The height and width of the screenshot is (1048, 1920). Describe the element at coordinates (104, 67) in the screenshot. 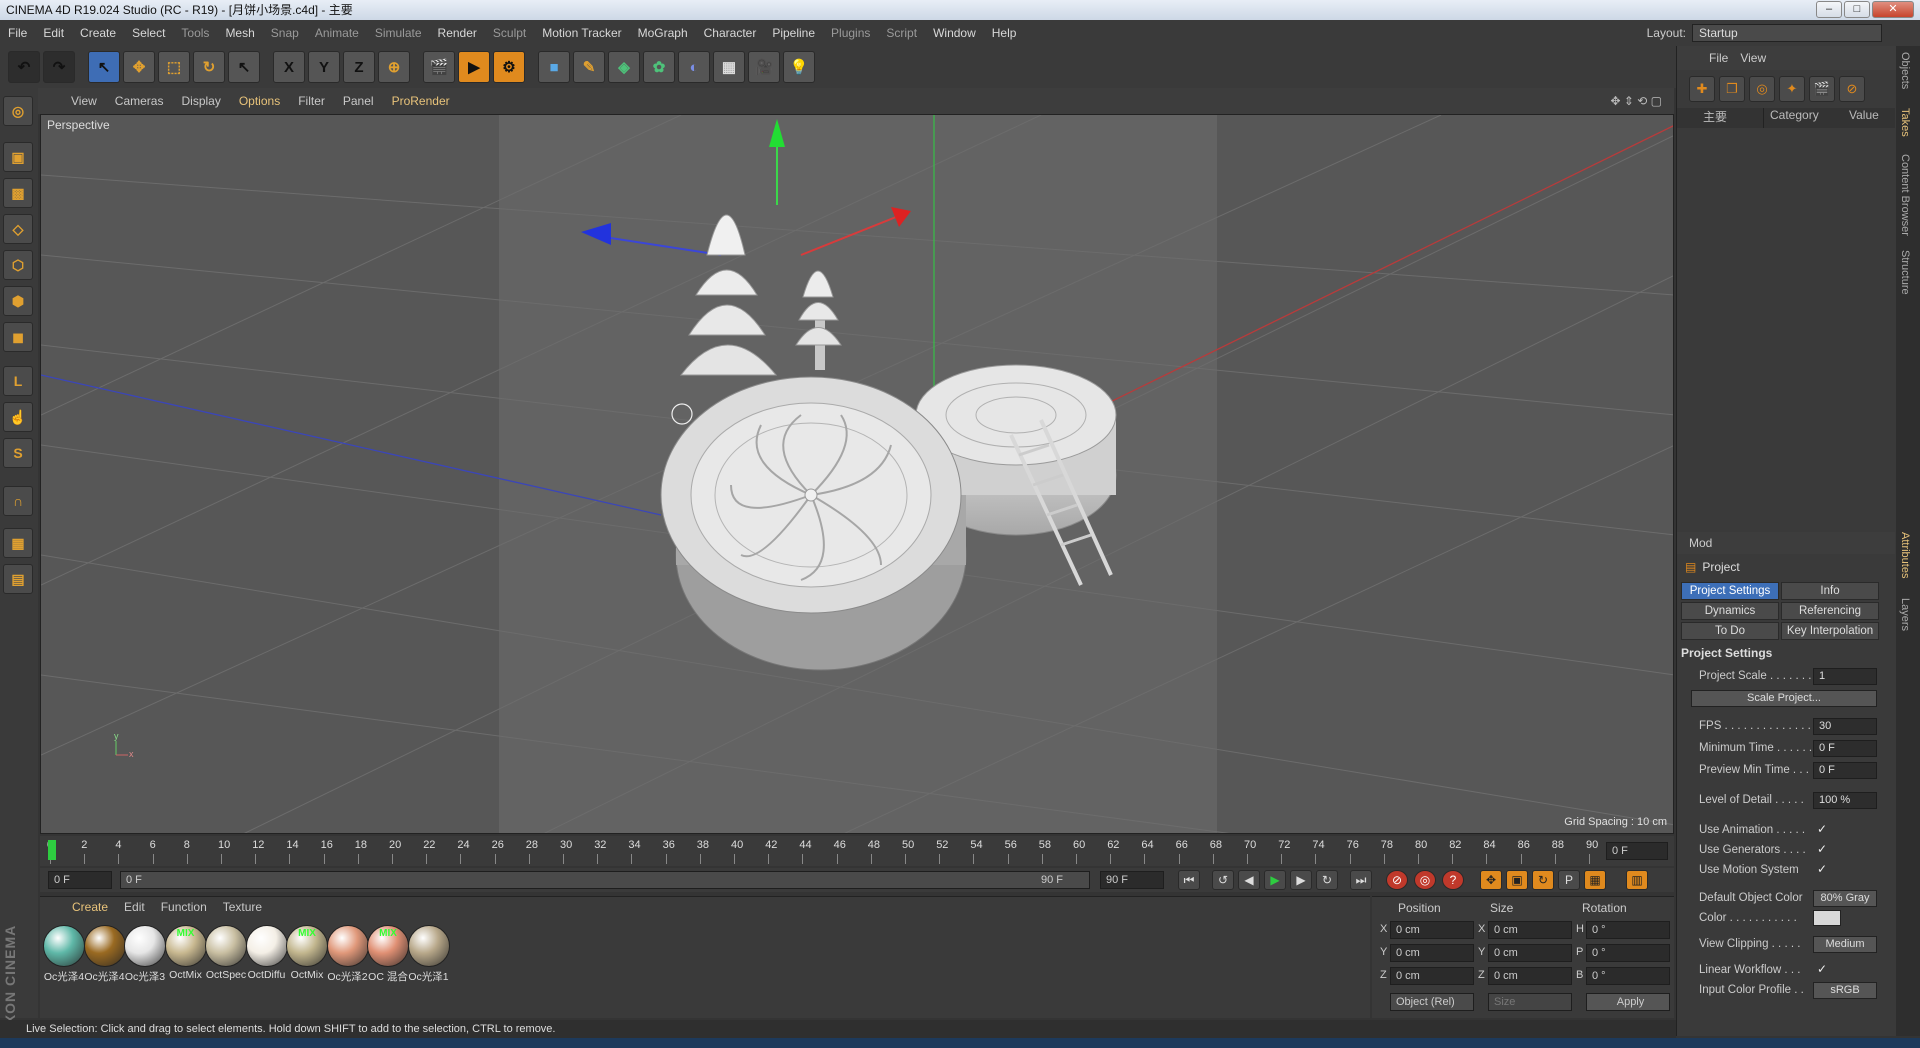

I see `live-selection-icon: ↖` at that location.